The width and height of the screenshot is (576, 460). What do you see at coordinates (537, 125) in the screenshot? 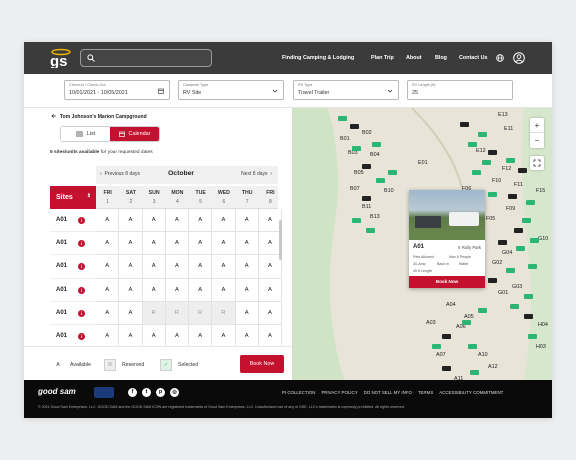
I see `zoom-in-button: +` at bounding box center [537, 125].